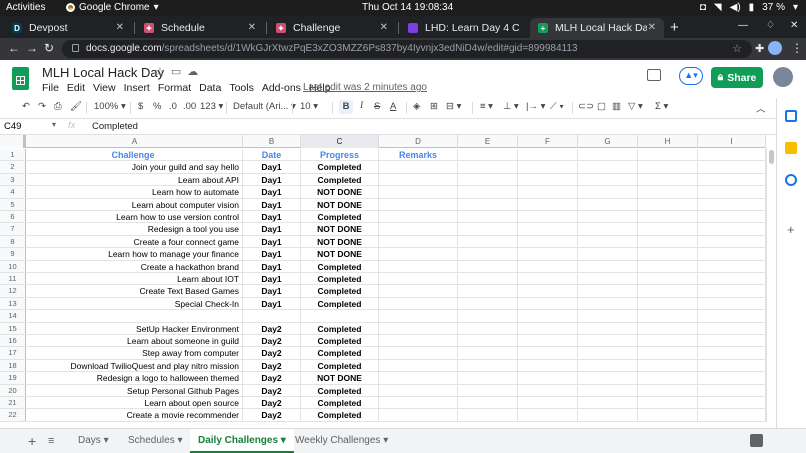 This screenshot has width=806, height=453. What do you see at coordinates (49, 48) in the screenshot?
I see `reload-icon: ↻` at bounding box center [49, 48].